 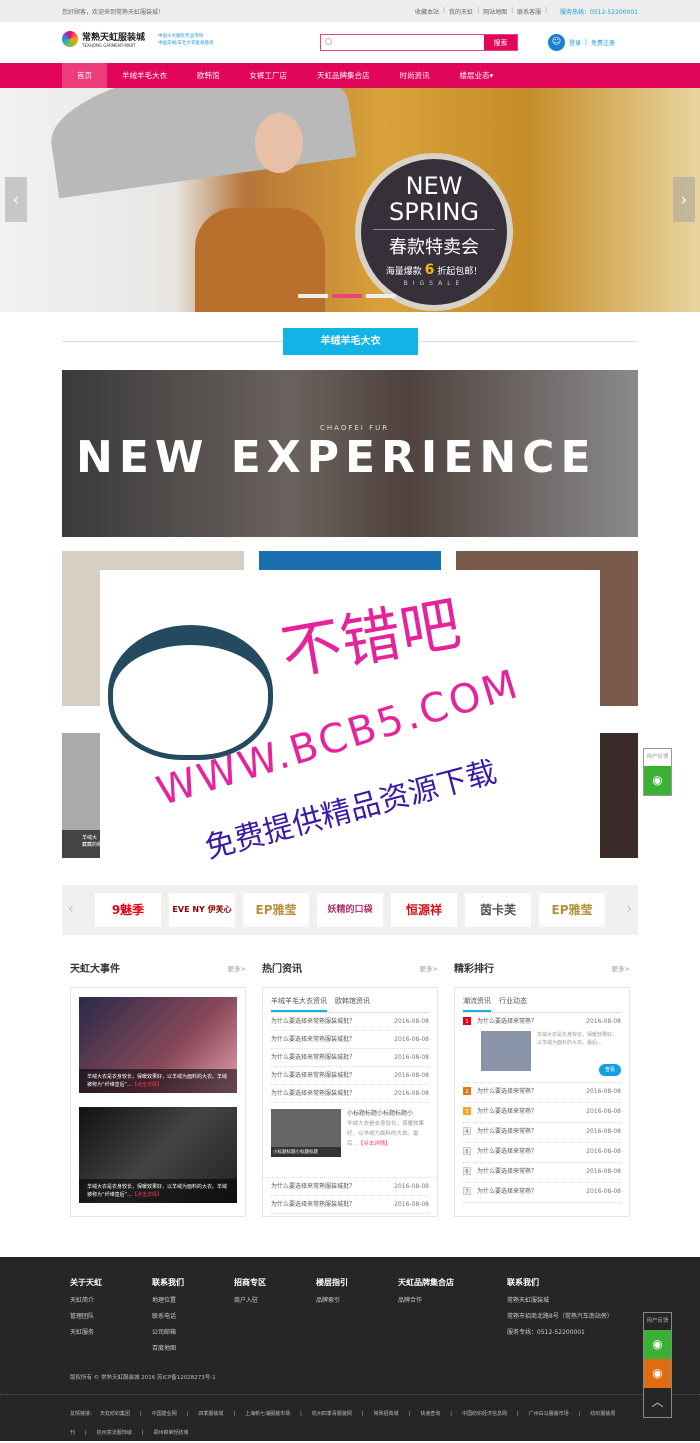 I want to click on friend-link: 常熟招商城, so click(x=386, y=1414).